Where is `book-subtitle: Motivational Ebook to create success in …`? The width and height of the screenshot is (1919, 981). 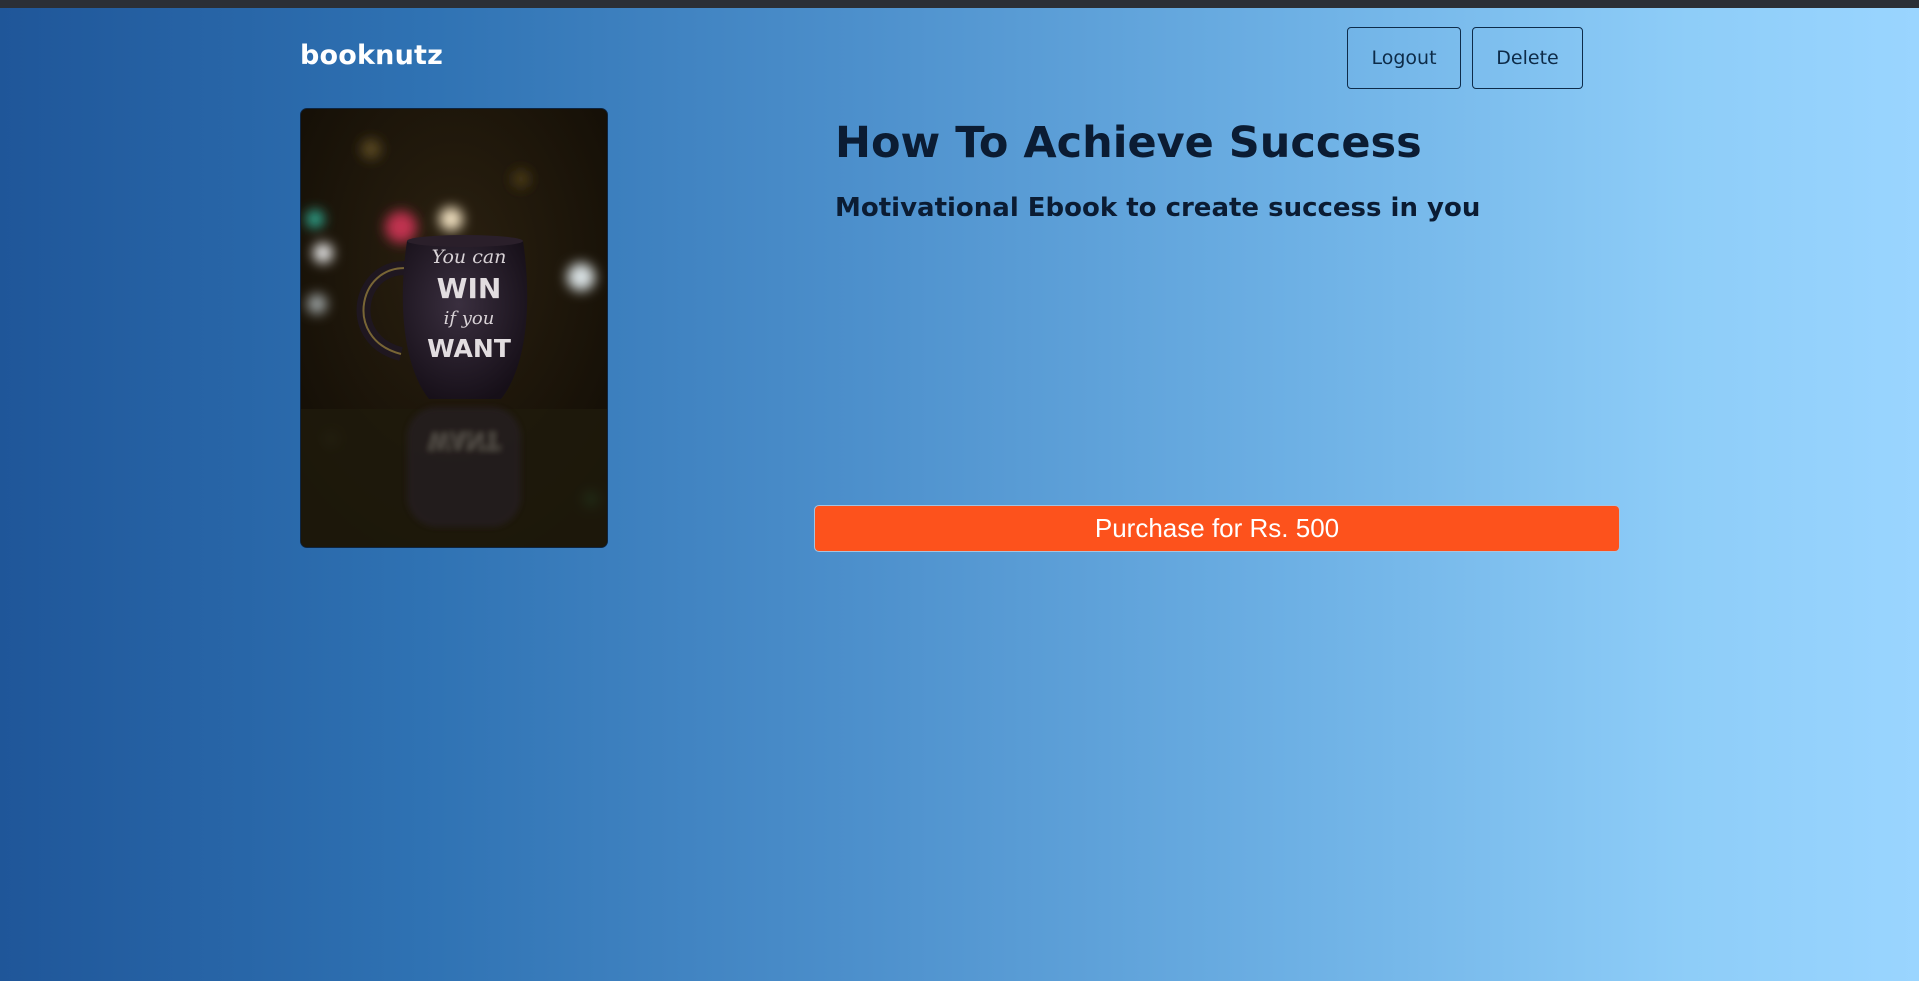 book-subtitle: Motivational Ebook to create success in … is located at coordinates (1158, 208).